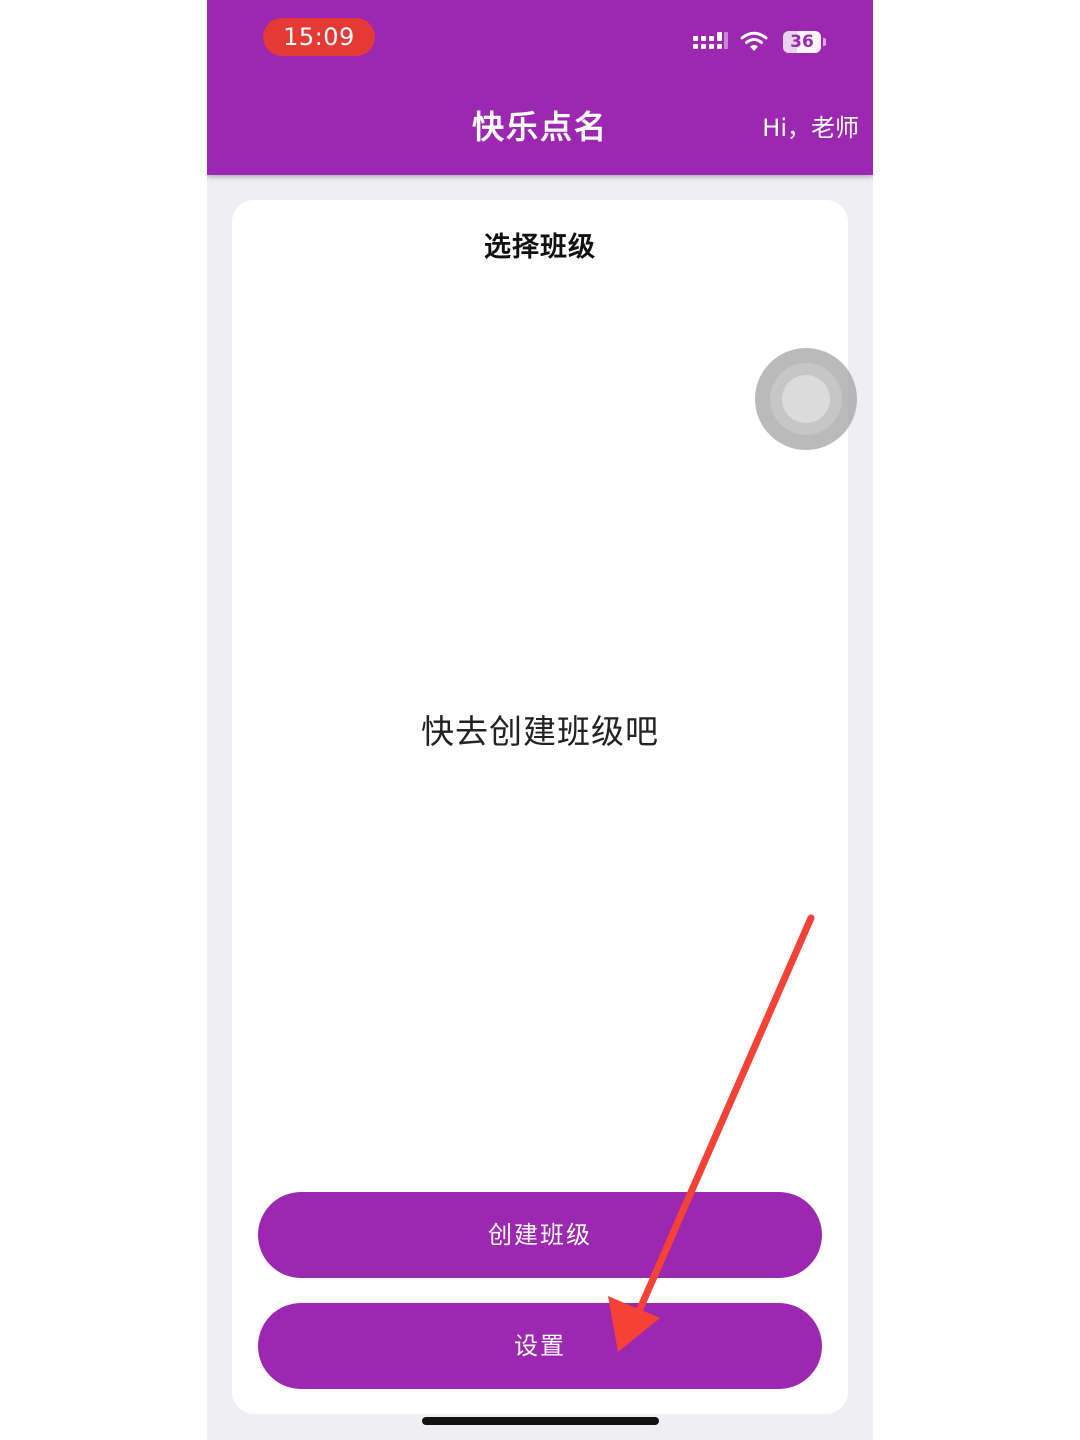 The width and height of the screenshot is (1080, 1440). What do you see at coordinates (824, 42) in the screenshot?
I see `battery-cap` at bounding box center [824, 42].